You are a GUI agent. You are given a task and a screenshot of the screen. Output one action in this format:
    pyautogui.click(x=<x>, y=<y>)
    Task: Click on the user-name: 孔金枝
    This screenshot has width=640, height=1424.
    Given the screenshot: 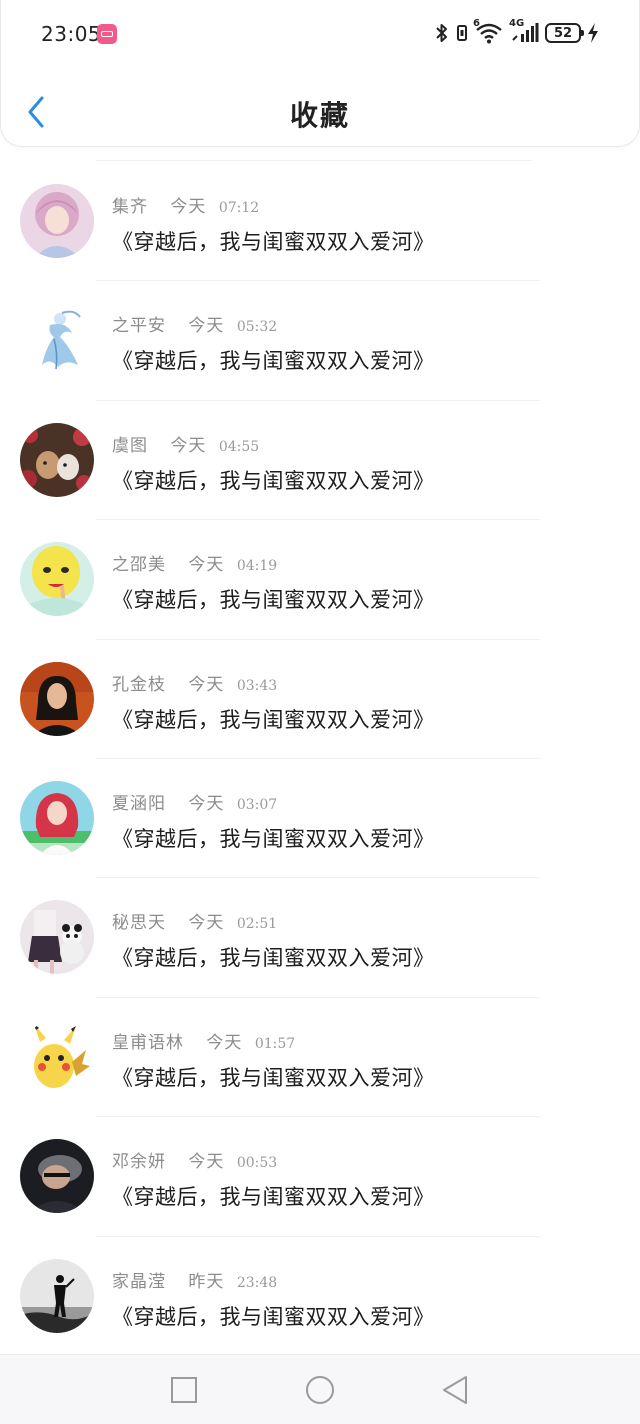 What is the action you would take?
    pyautogui.click(x=139, y=684)
    